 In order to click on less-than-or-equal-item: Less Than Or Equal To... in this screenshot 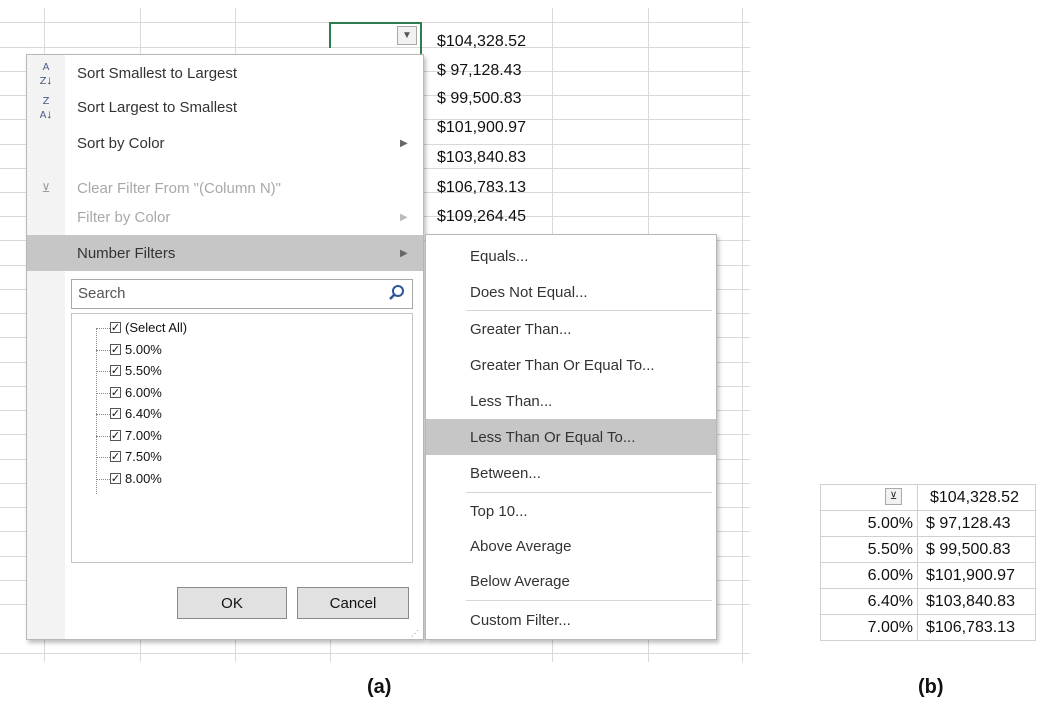, I will do `click(571, 437)`.